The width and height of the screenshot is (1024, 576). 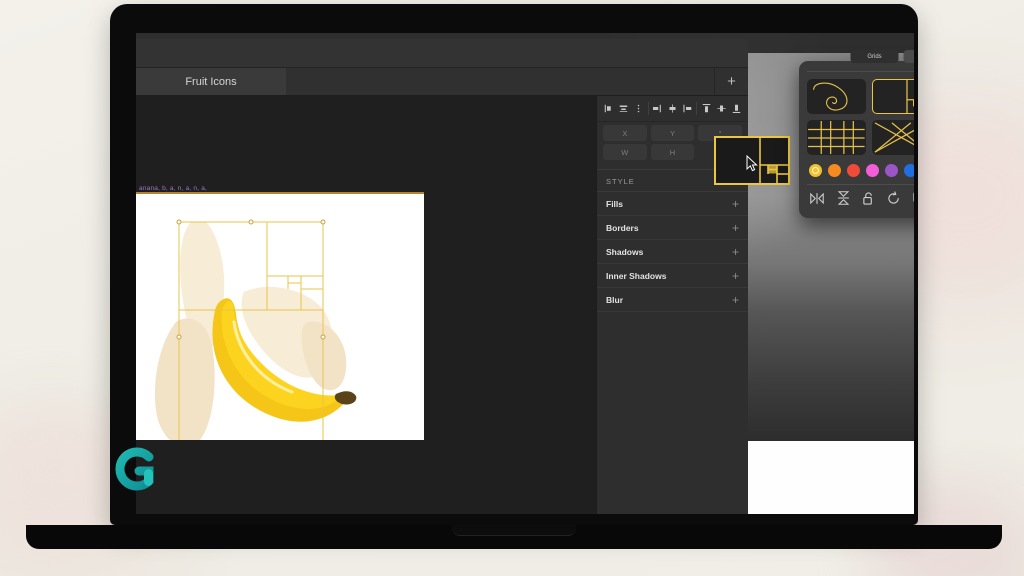 I want to click on align-bottom-icon, so click(x=736, y=109).